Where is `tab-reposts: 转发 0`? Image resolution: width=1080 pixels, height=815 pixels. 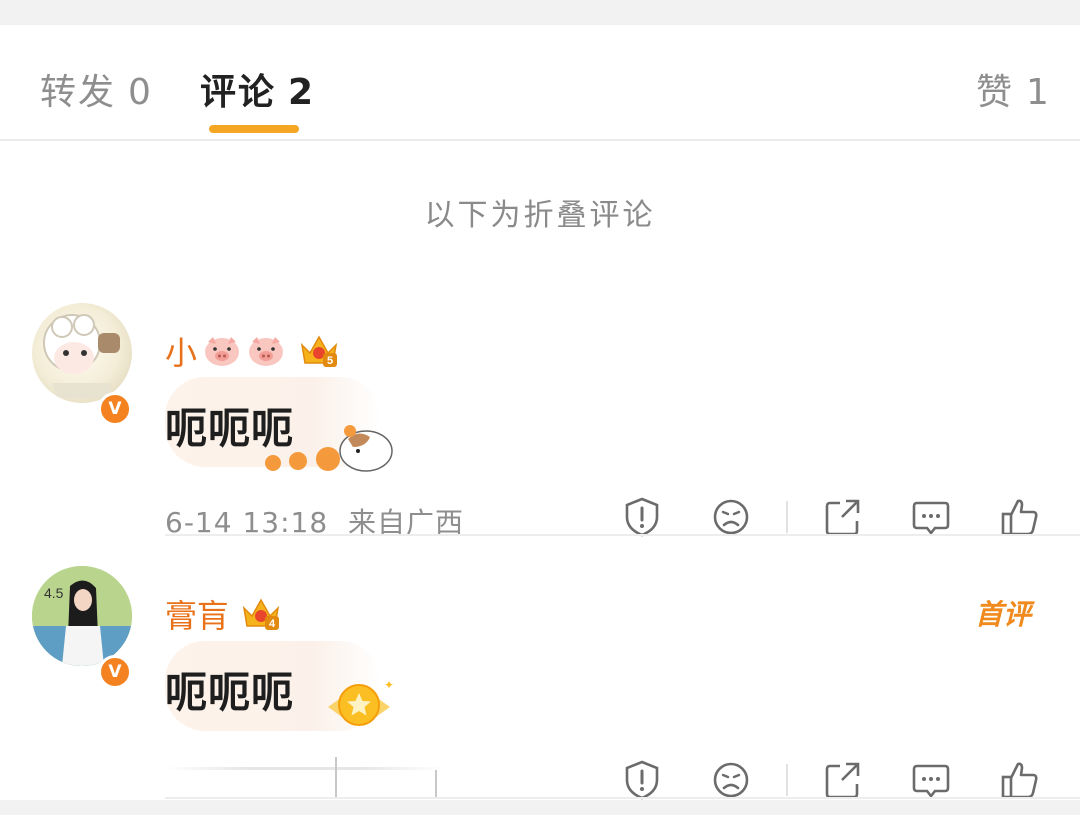
tab-reposts: 转发 0 is located at coordinates (96, 89).